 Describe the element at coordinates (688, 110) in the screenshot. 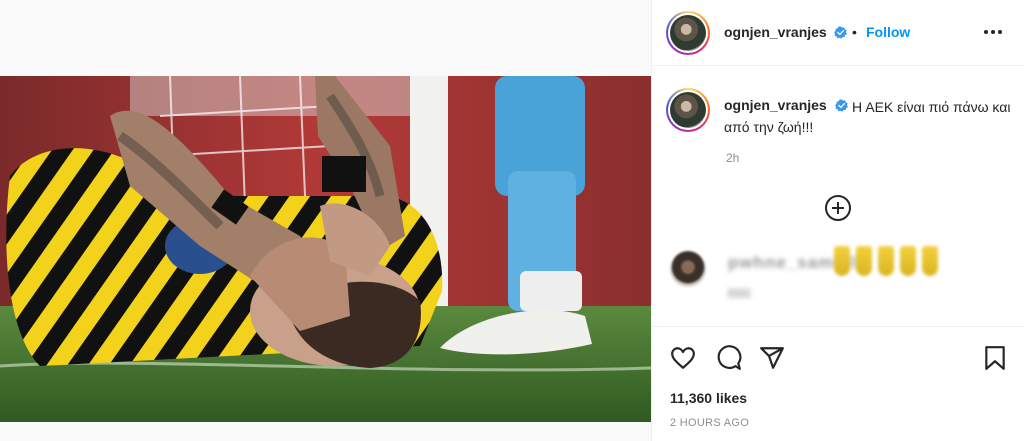

I see `caption-author-avatar` at that location.